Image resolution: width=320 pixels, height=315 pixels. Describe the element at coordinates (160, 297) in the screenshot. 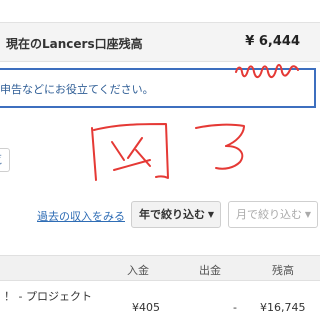

I see `table-row: ！ - プロジェクト ¥405 - ¥16,745` at that location.